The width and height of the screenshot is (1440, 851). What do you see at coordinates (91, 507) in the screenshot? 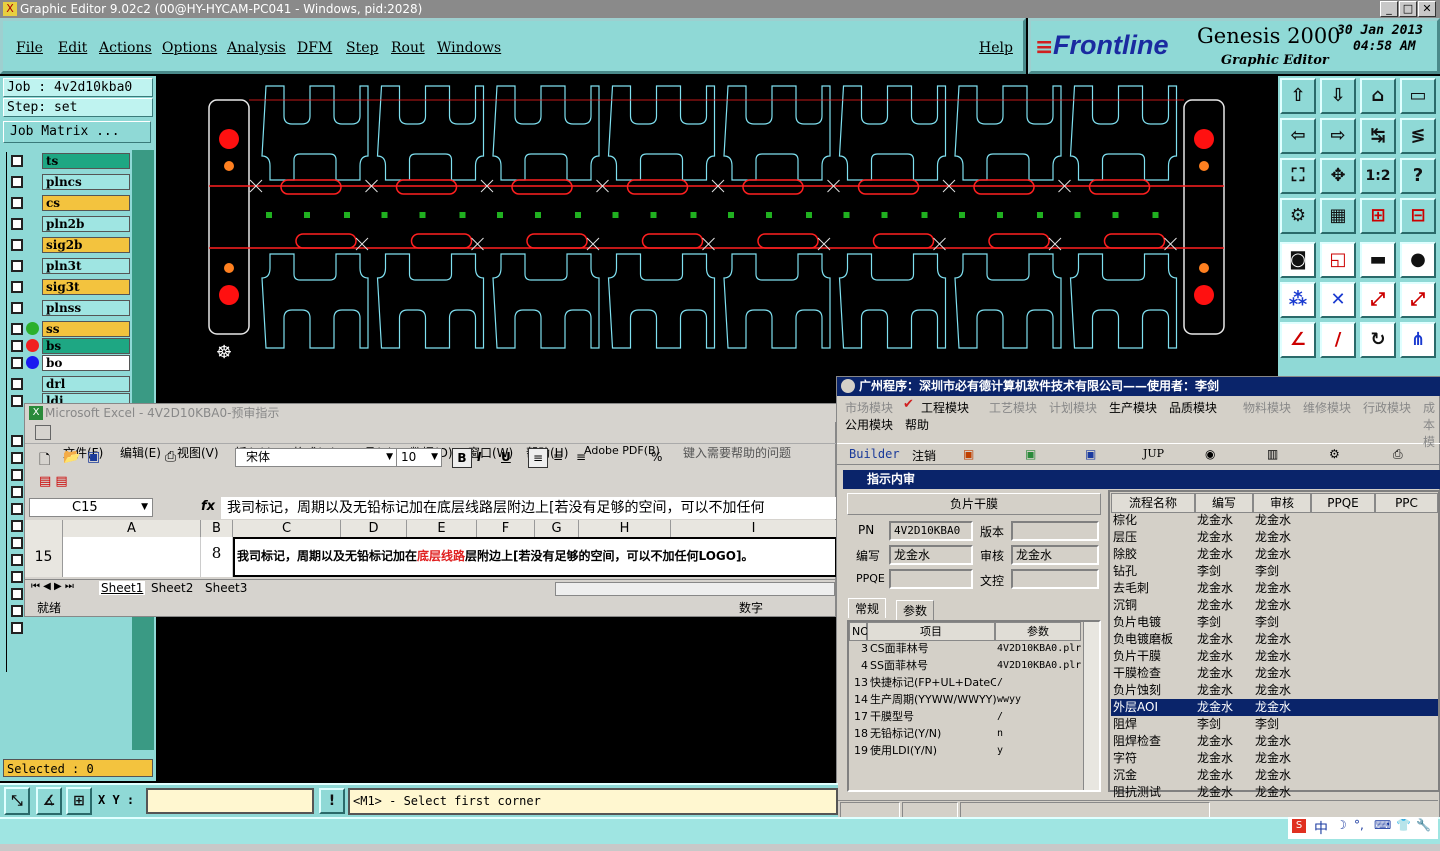
I see `cell-reference: C15 ▼` at bounding box center [91, 507].